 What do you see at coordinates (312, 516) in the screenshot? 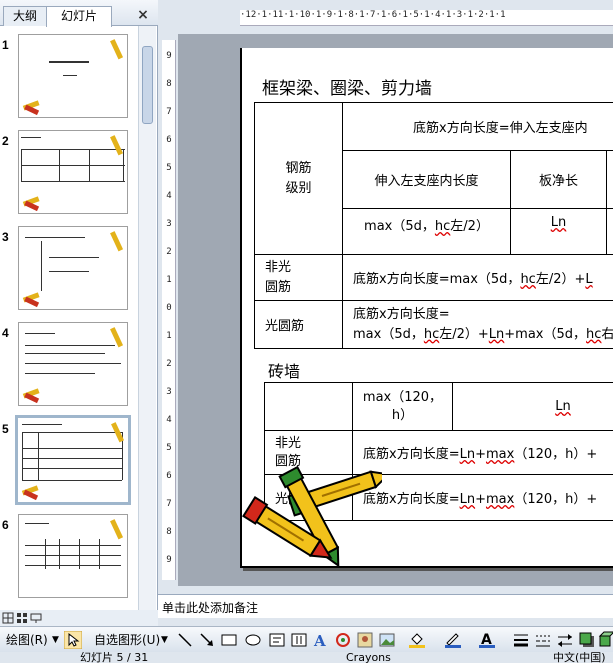
I see `crayons-clipart` at bounding box center [312, 516].